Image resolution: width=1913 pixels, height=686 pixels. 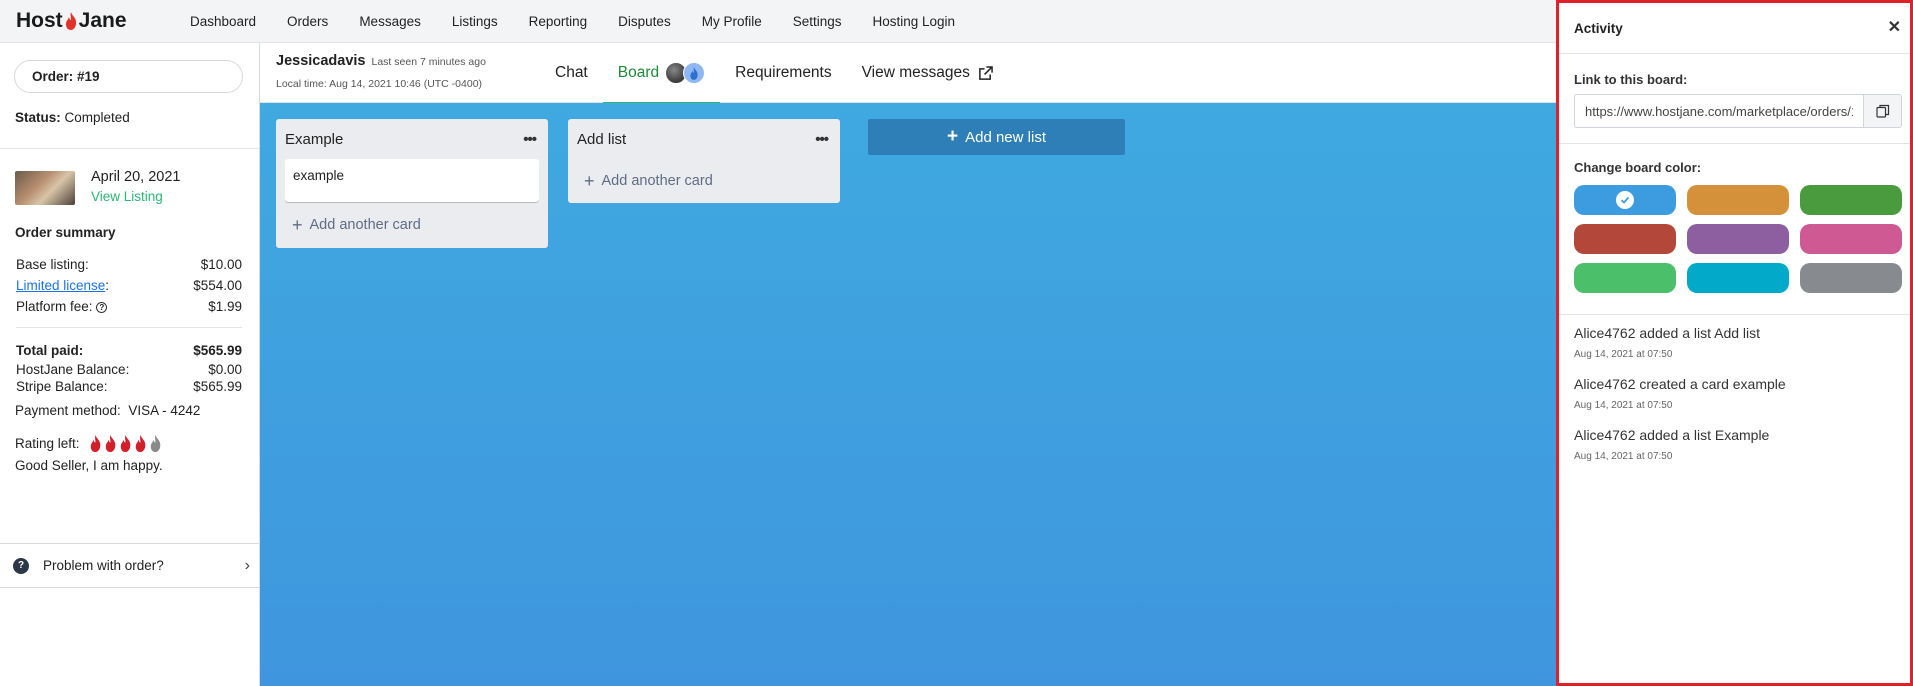 What do you see at coordinates (97, 117) in the screenshot?
I see `status-value: Completed` at bounding box center [97, 117].